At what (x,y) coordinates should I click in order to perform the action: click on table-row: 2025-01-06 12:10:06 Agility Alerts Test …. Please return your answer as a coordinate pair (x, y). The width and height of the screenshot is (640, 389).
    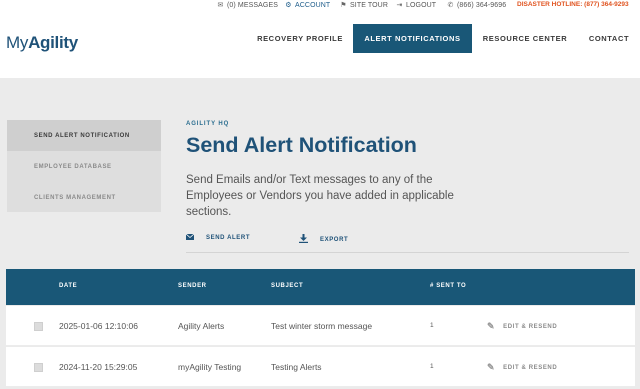
    Looking at the image, I should click on (320, 326).